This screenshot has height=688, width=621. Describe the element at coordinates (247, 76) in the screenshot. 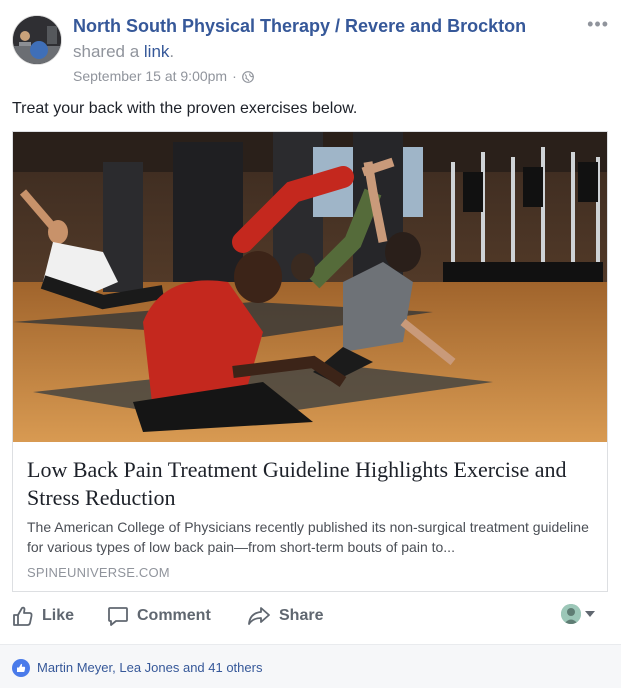

I see `globe-icon` at that location.